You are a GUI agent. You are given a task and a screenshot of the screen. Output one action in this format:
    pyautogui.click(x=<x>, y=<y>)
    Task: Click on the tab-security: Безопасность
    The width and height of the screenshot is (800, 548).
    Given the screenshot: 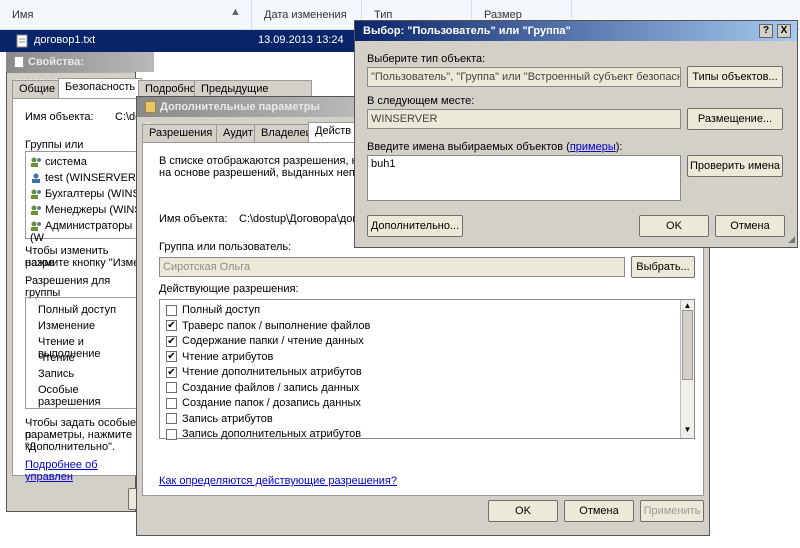 What is the action you would take?
    pyautogui.click(x=100, y=88)
    